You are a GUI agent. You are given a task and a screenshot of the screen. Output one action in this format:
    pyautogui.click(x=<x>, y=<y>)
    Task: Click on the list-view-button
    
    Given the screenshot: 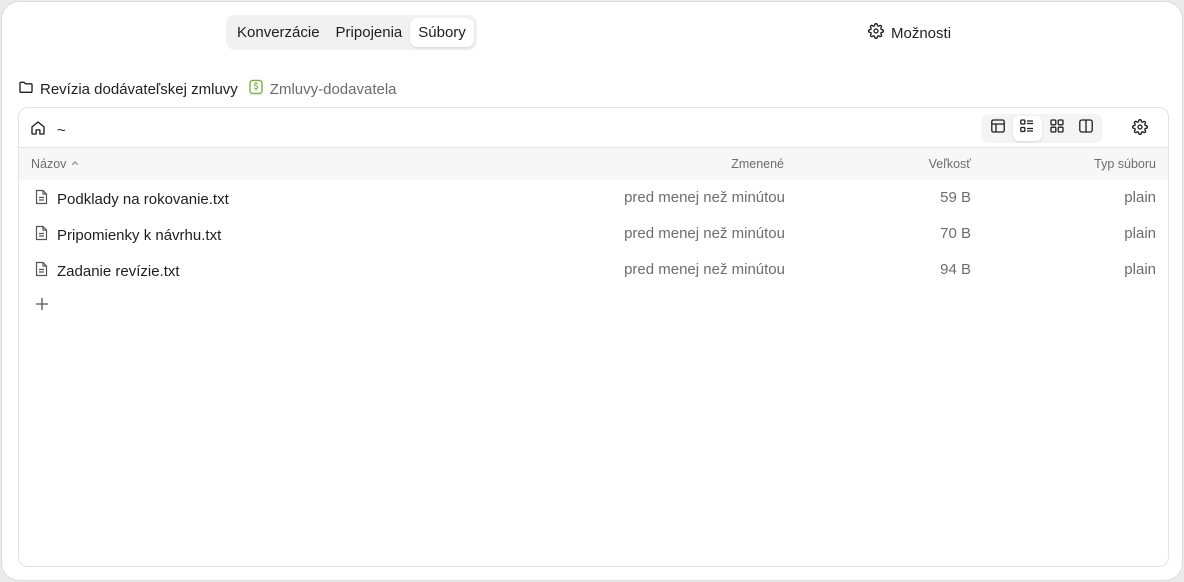 What is the action you would take?
    pyautogui.click(x=1027, y=128)
    